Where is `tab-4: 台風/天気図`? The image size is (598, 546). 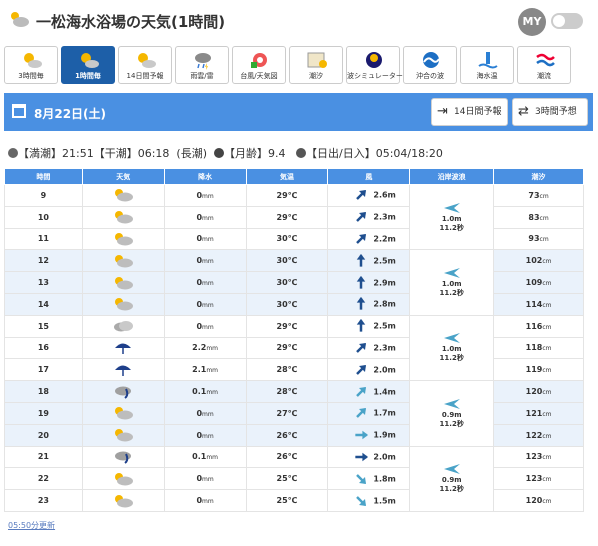 tab-4: 台風/天気図 is located at coordinates (259, 65).